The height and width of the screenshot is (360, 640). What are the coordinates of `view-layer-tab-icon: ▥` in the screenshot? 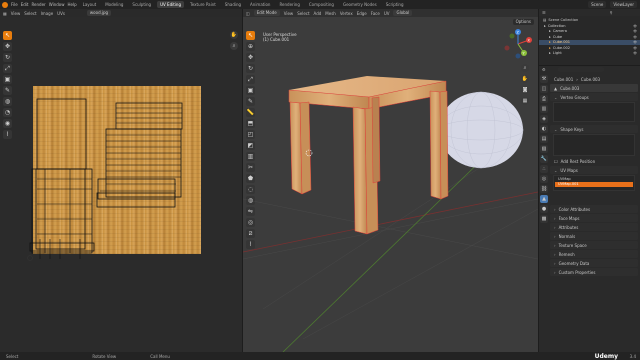 It's located at (544, 109).